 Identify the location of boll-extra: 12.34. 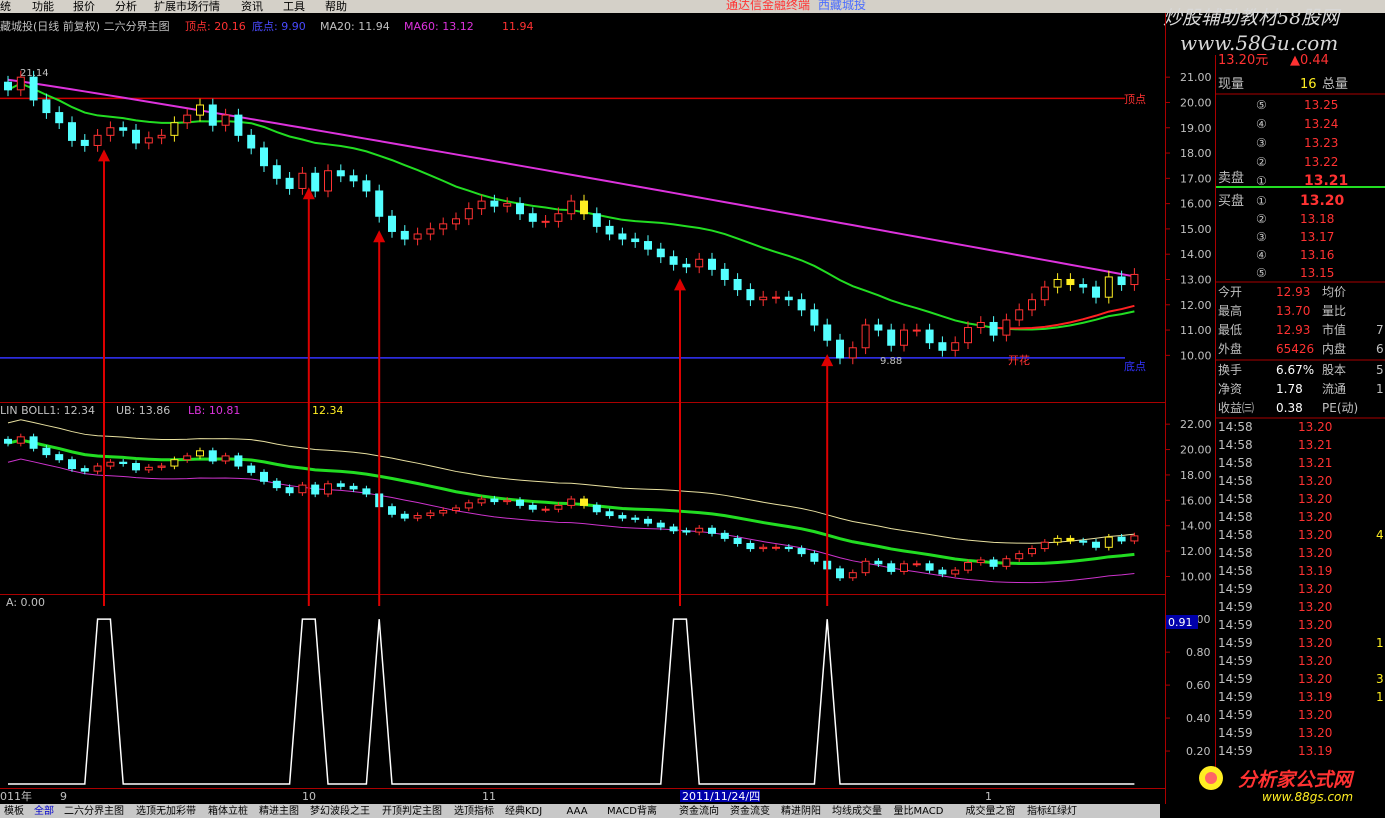
(328, 410).